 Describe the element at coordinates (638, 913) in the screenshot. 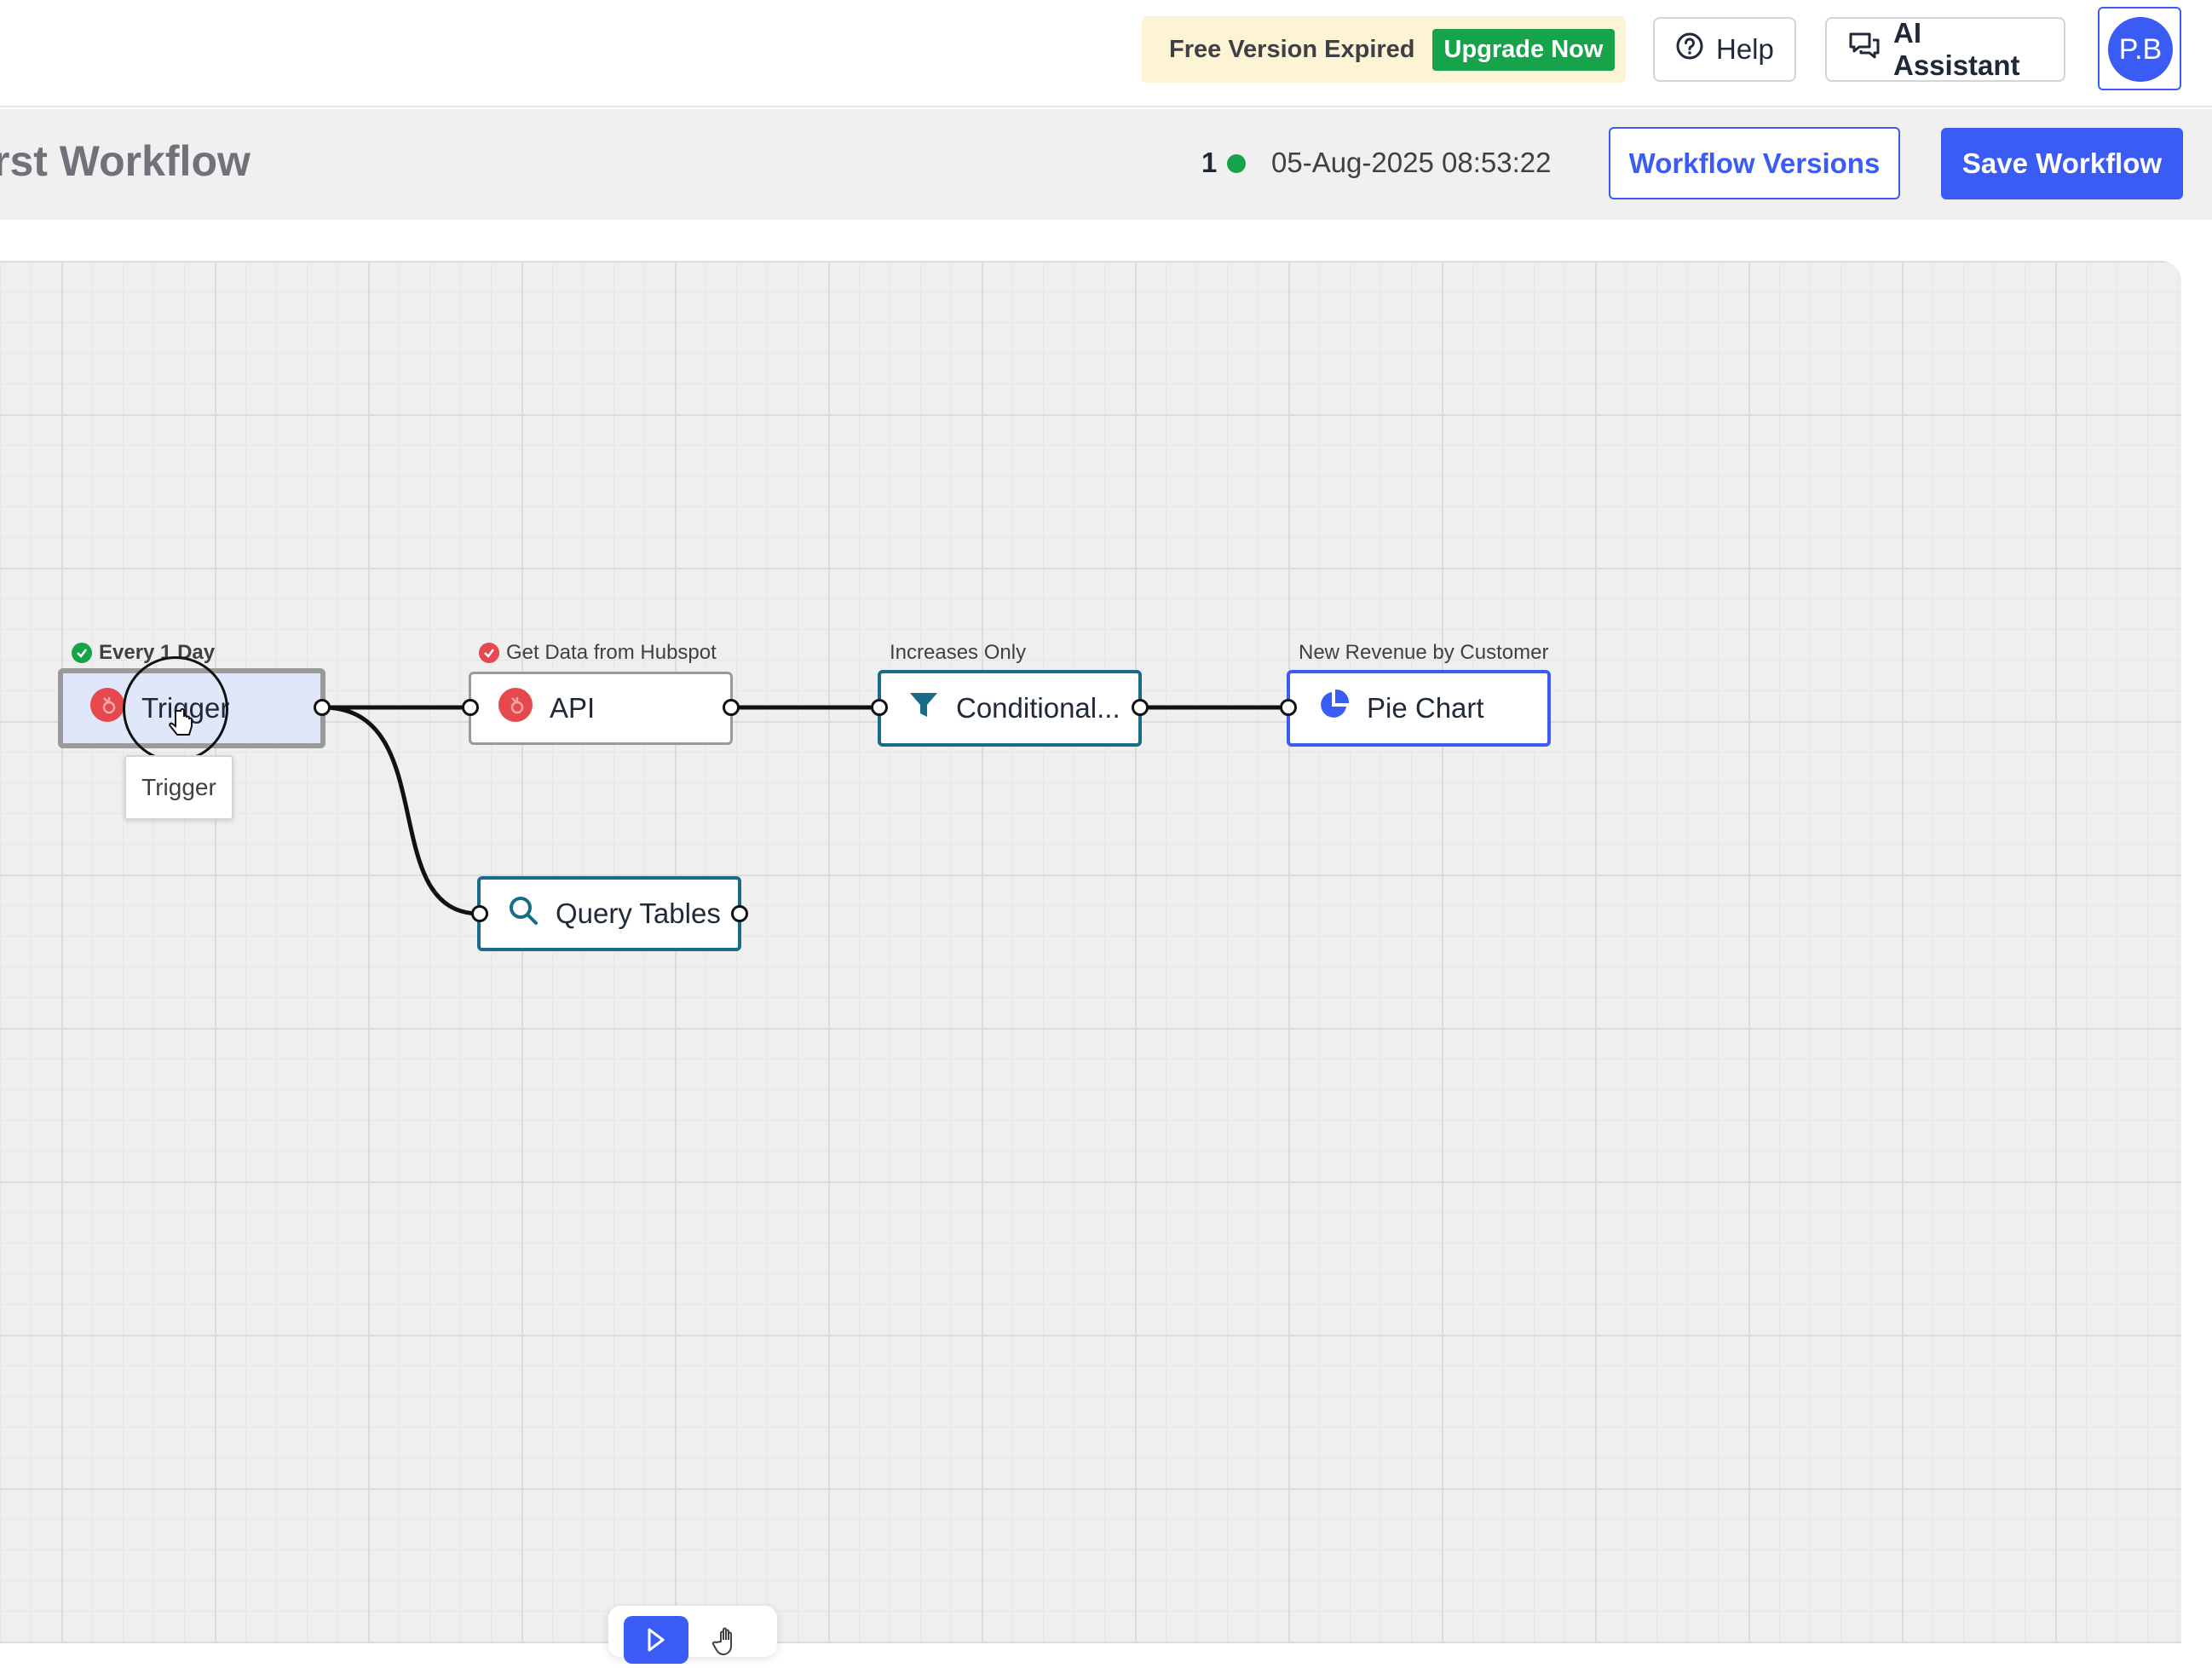

I see `query-tables-label: Query Tables` at that location.